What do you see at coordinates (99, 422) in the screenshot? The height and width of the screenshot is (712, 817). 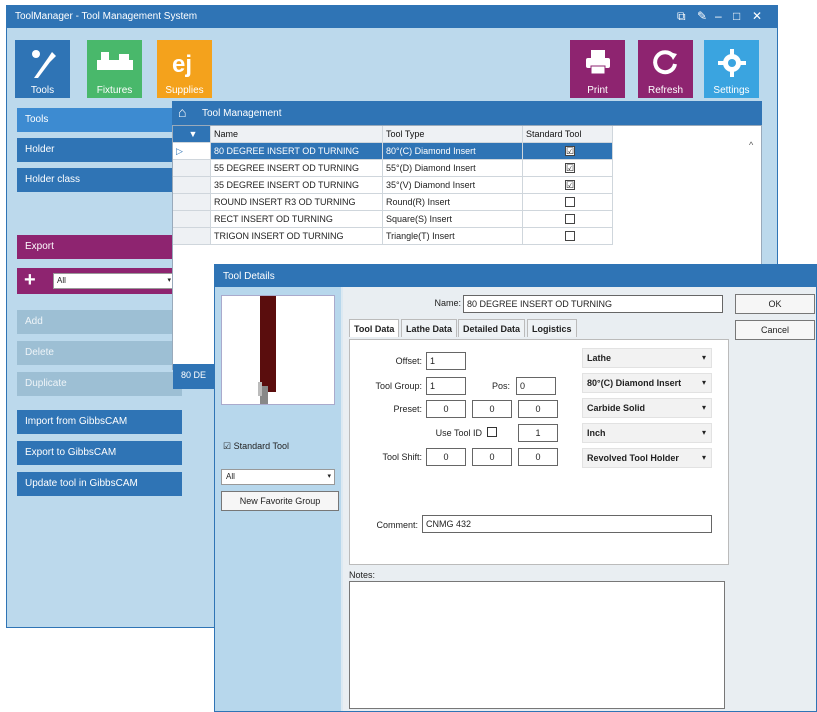 I see `import-gibbscam-button: Import from GibbsCAM` at bounding box center [99, 422].